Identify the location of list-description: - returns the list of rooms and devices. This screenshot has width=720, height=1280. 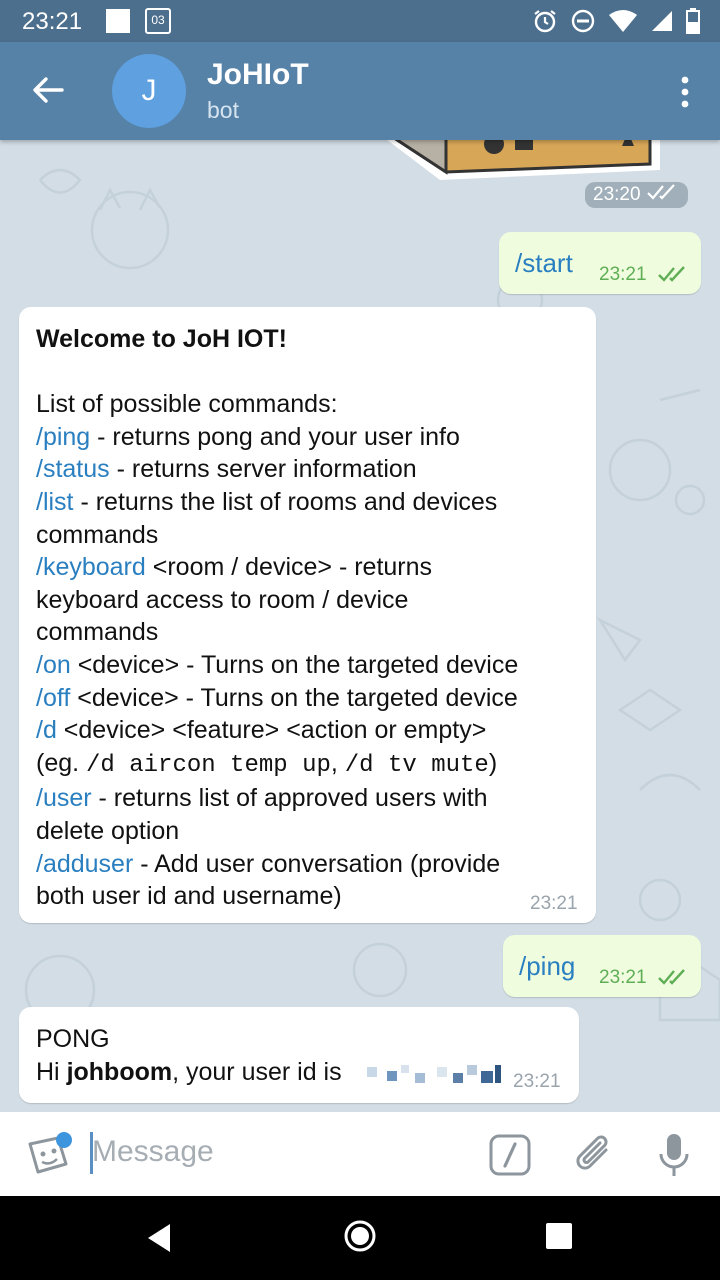
(285, 501).